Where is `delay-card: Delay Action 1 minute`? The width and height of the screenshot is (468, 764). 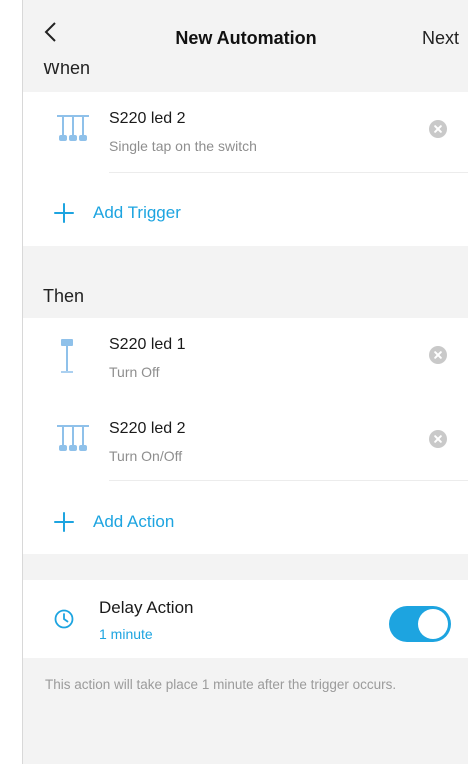 delay-card: Delay Action 1 minute is located at coordinates (245, 619).